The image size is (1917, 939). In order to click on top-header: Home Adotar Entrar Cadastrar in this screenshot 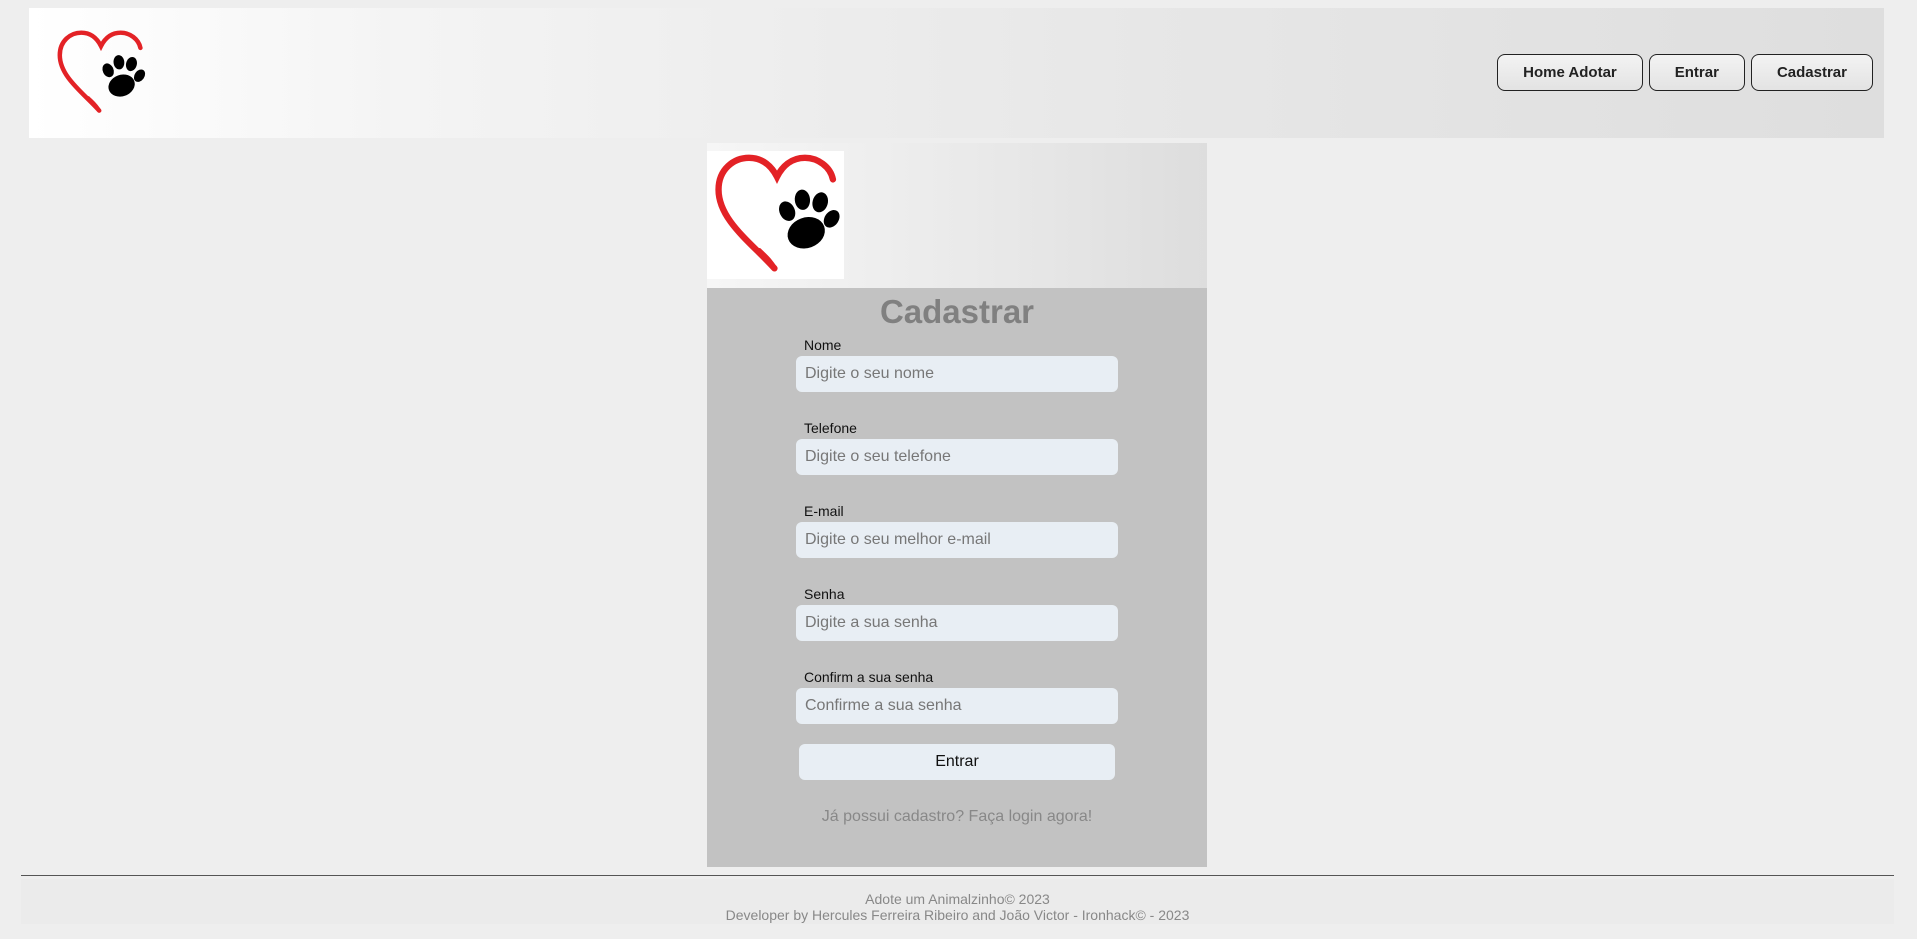, I will do `click(956, 73)`.